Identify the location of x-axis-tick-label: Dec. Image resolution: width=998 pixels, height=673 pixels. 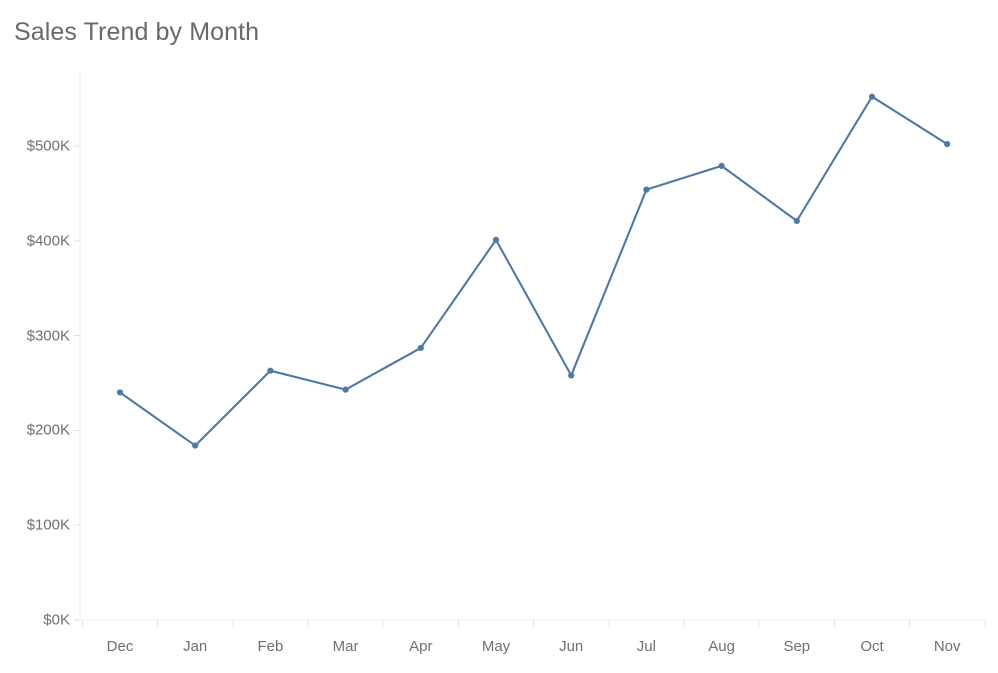
(120, 646).